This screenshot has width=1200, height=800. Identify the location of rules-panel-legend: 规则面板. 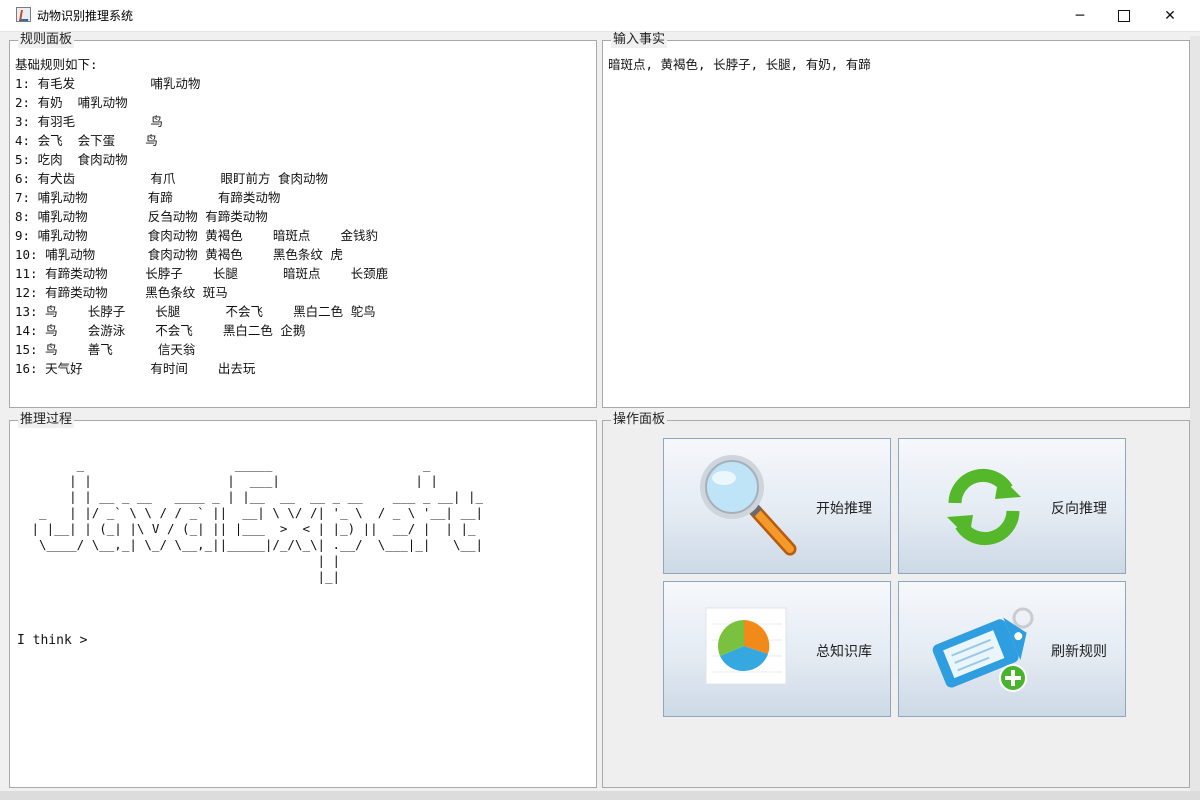
(46, 40).